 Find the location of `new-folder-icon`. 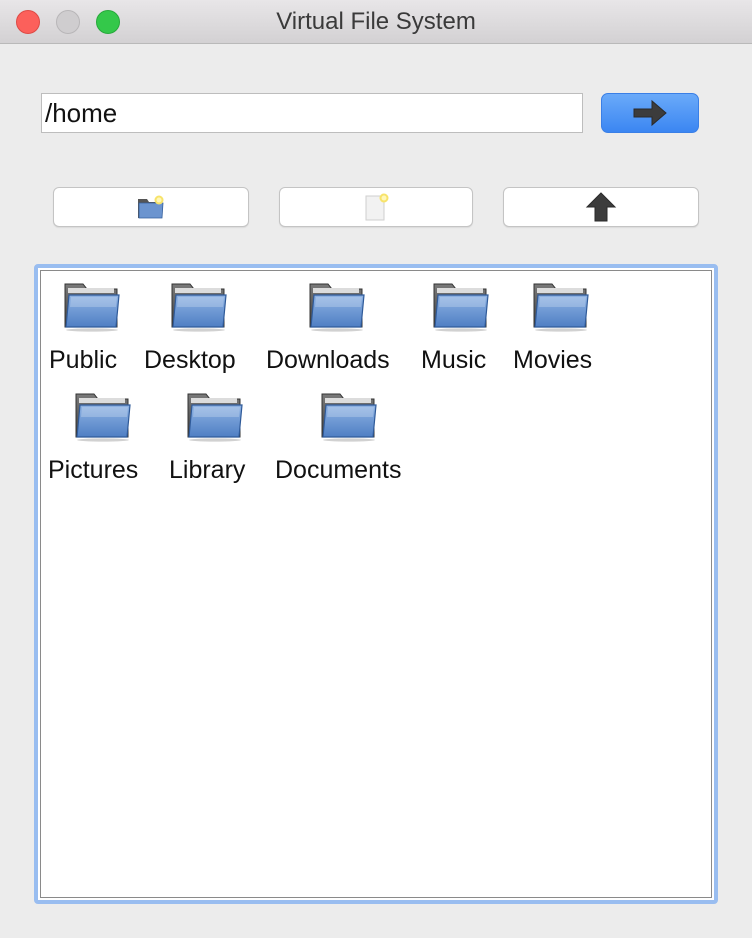

new-folder-icon is located at coordinates (151, 207).